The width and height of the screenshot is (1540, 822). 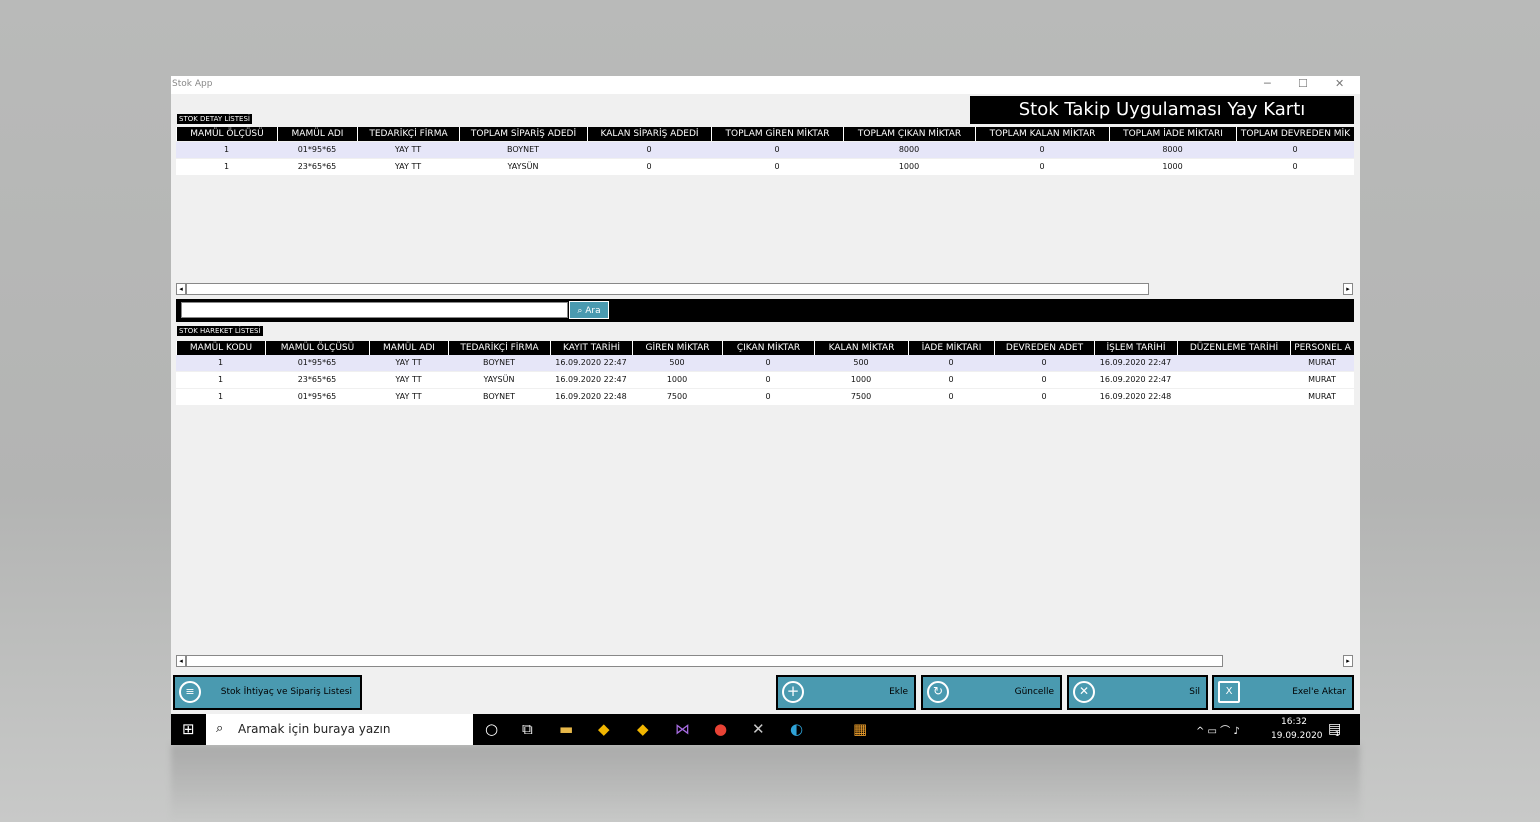 What do you see at coordinates (649, 134) in the screenshot?
I see `column-header: KALAN SİPARİŞ ADEDİ` at bounding box center [649, 134].